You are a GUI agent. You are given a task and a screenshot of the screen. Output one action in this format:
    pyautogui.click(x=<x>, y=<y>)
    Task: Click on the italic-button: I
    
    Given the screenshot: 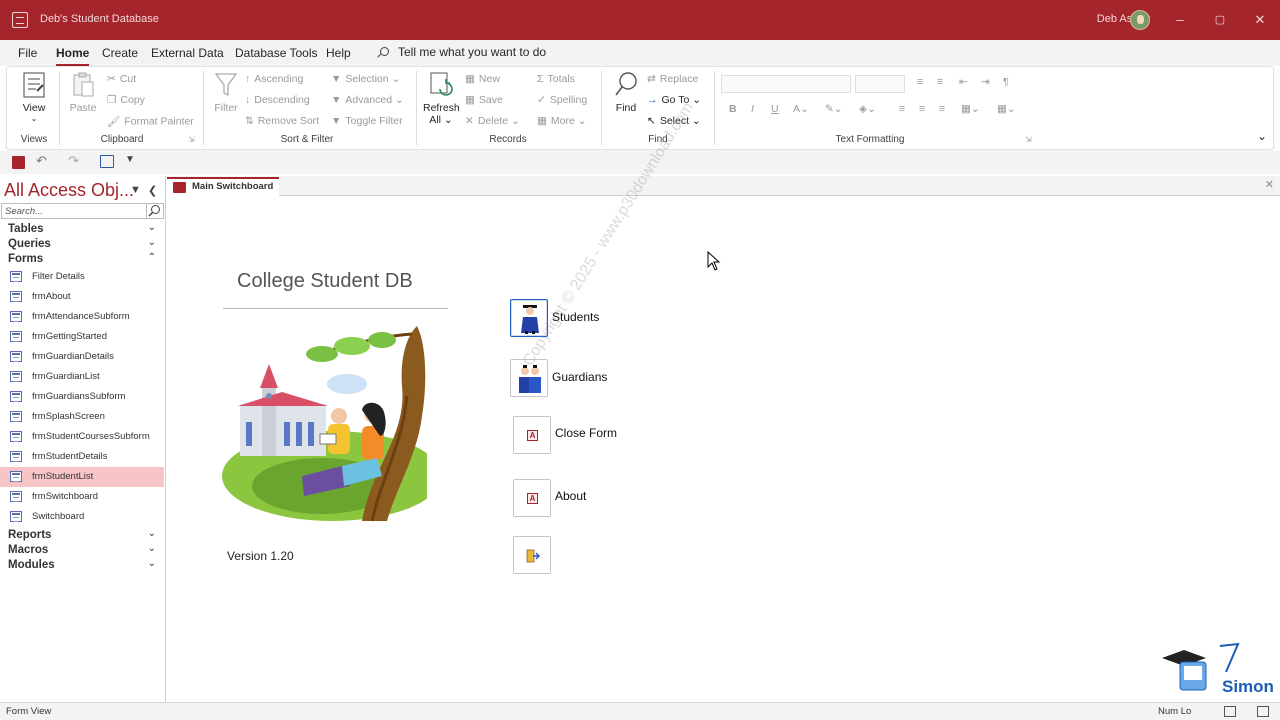 What is the action you would take?
    pyautogui.click(x=752, y=109)
    